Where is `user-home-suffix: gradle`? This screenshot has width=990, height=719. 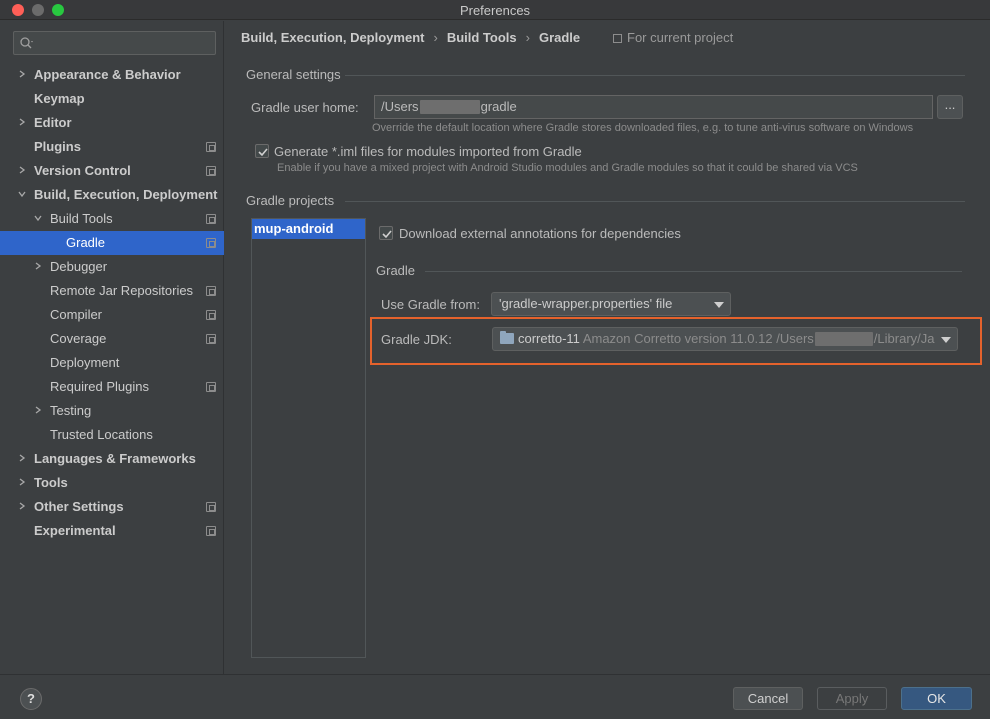
user-home-suffix: gradle is located at coordinates (498, 106).